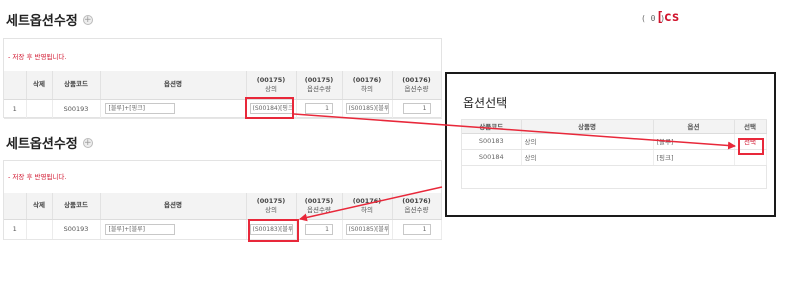 The width and height of the screenshot is (799, 284). Describe the element at coordinates (694, 127) in the screenshot. I see `col-option: 옵션` at that location.